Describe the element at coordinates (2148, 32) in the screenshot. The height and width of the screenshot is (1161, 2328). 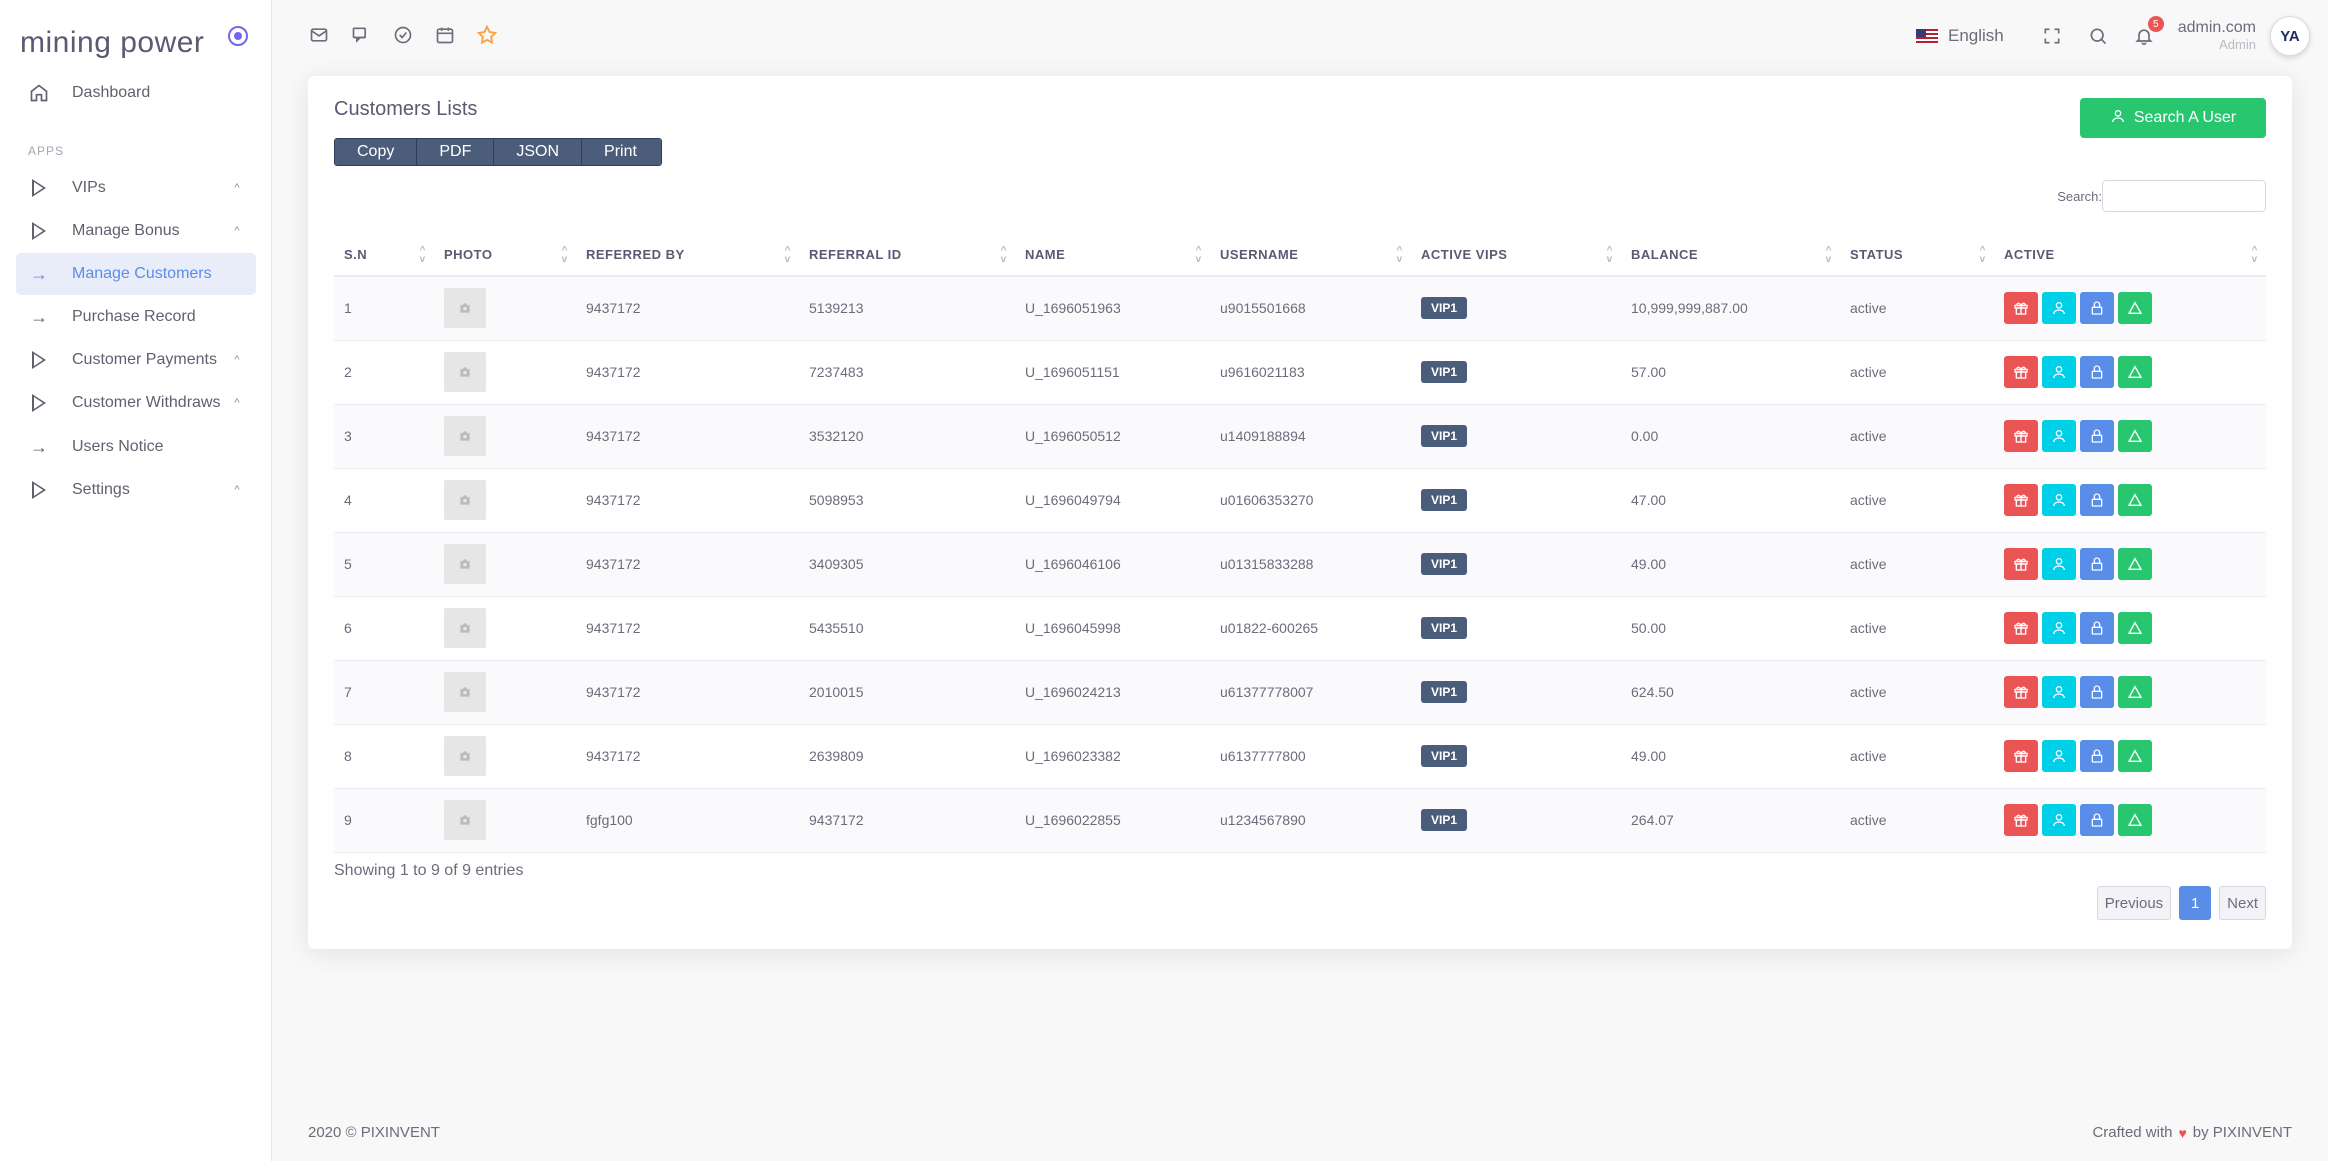
I see `bell-icon: 5` at that location.